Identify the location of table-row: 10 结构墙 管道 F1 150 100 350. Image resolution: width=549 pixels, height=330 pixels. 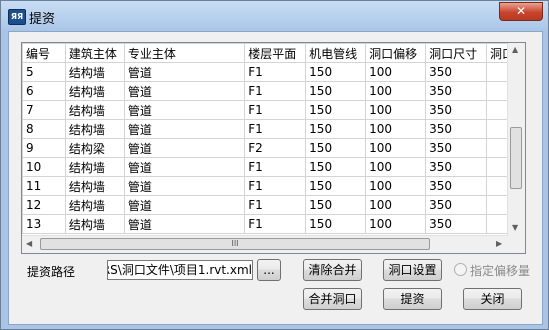
(273, 167).